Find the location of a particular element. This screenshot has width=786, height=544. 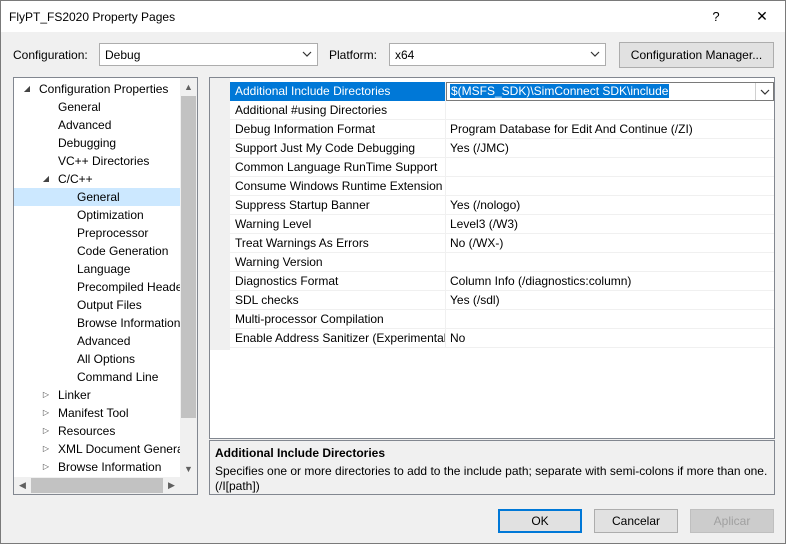

tree-vertical-scrollbar: ▲ ▼ is located at coordinates (188, 277).